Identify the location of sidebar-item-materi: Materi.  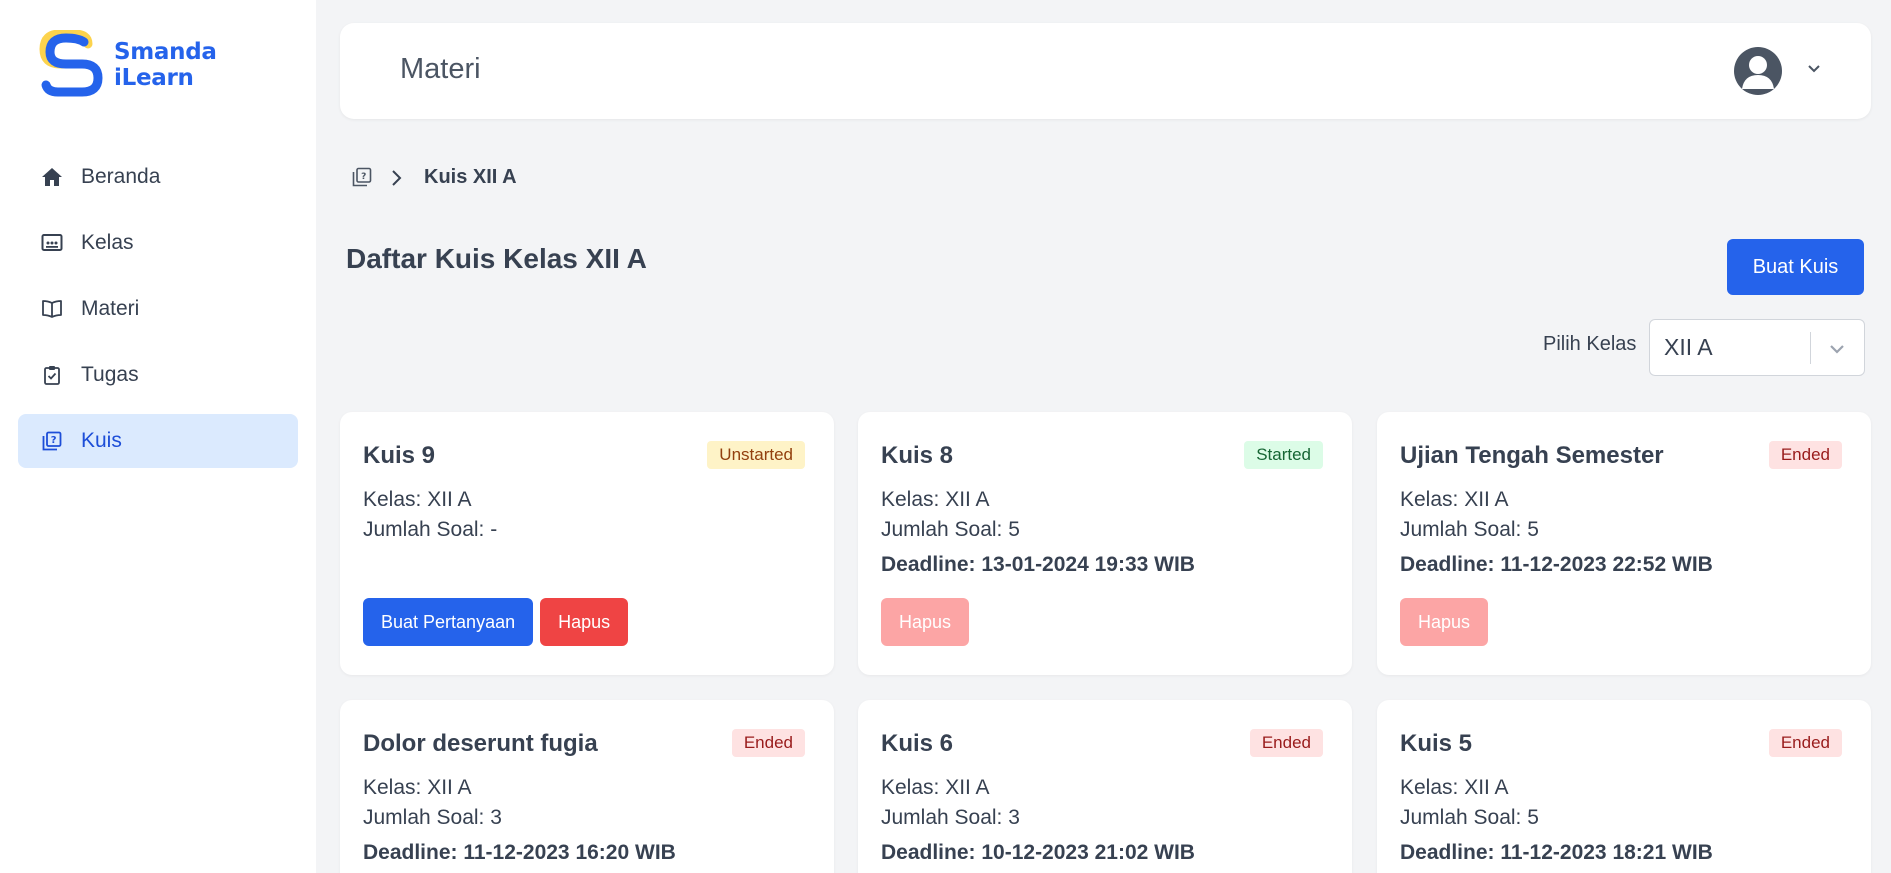
(158, 309).